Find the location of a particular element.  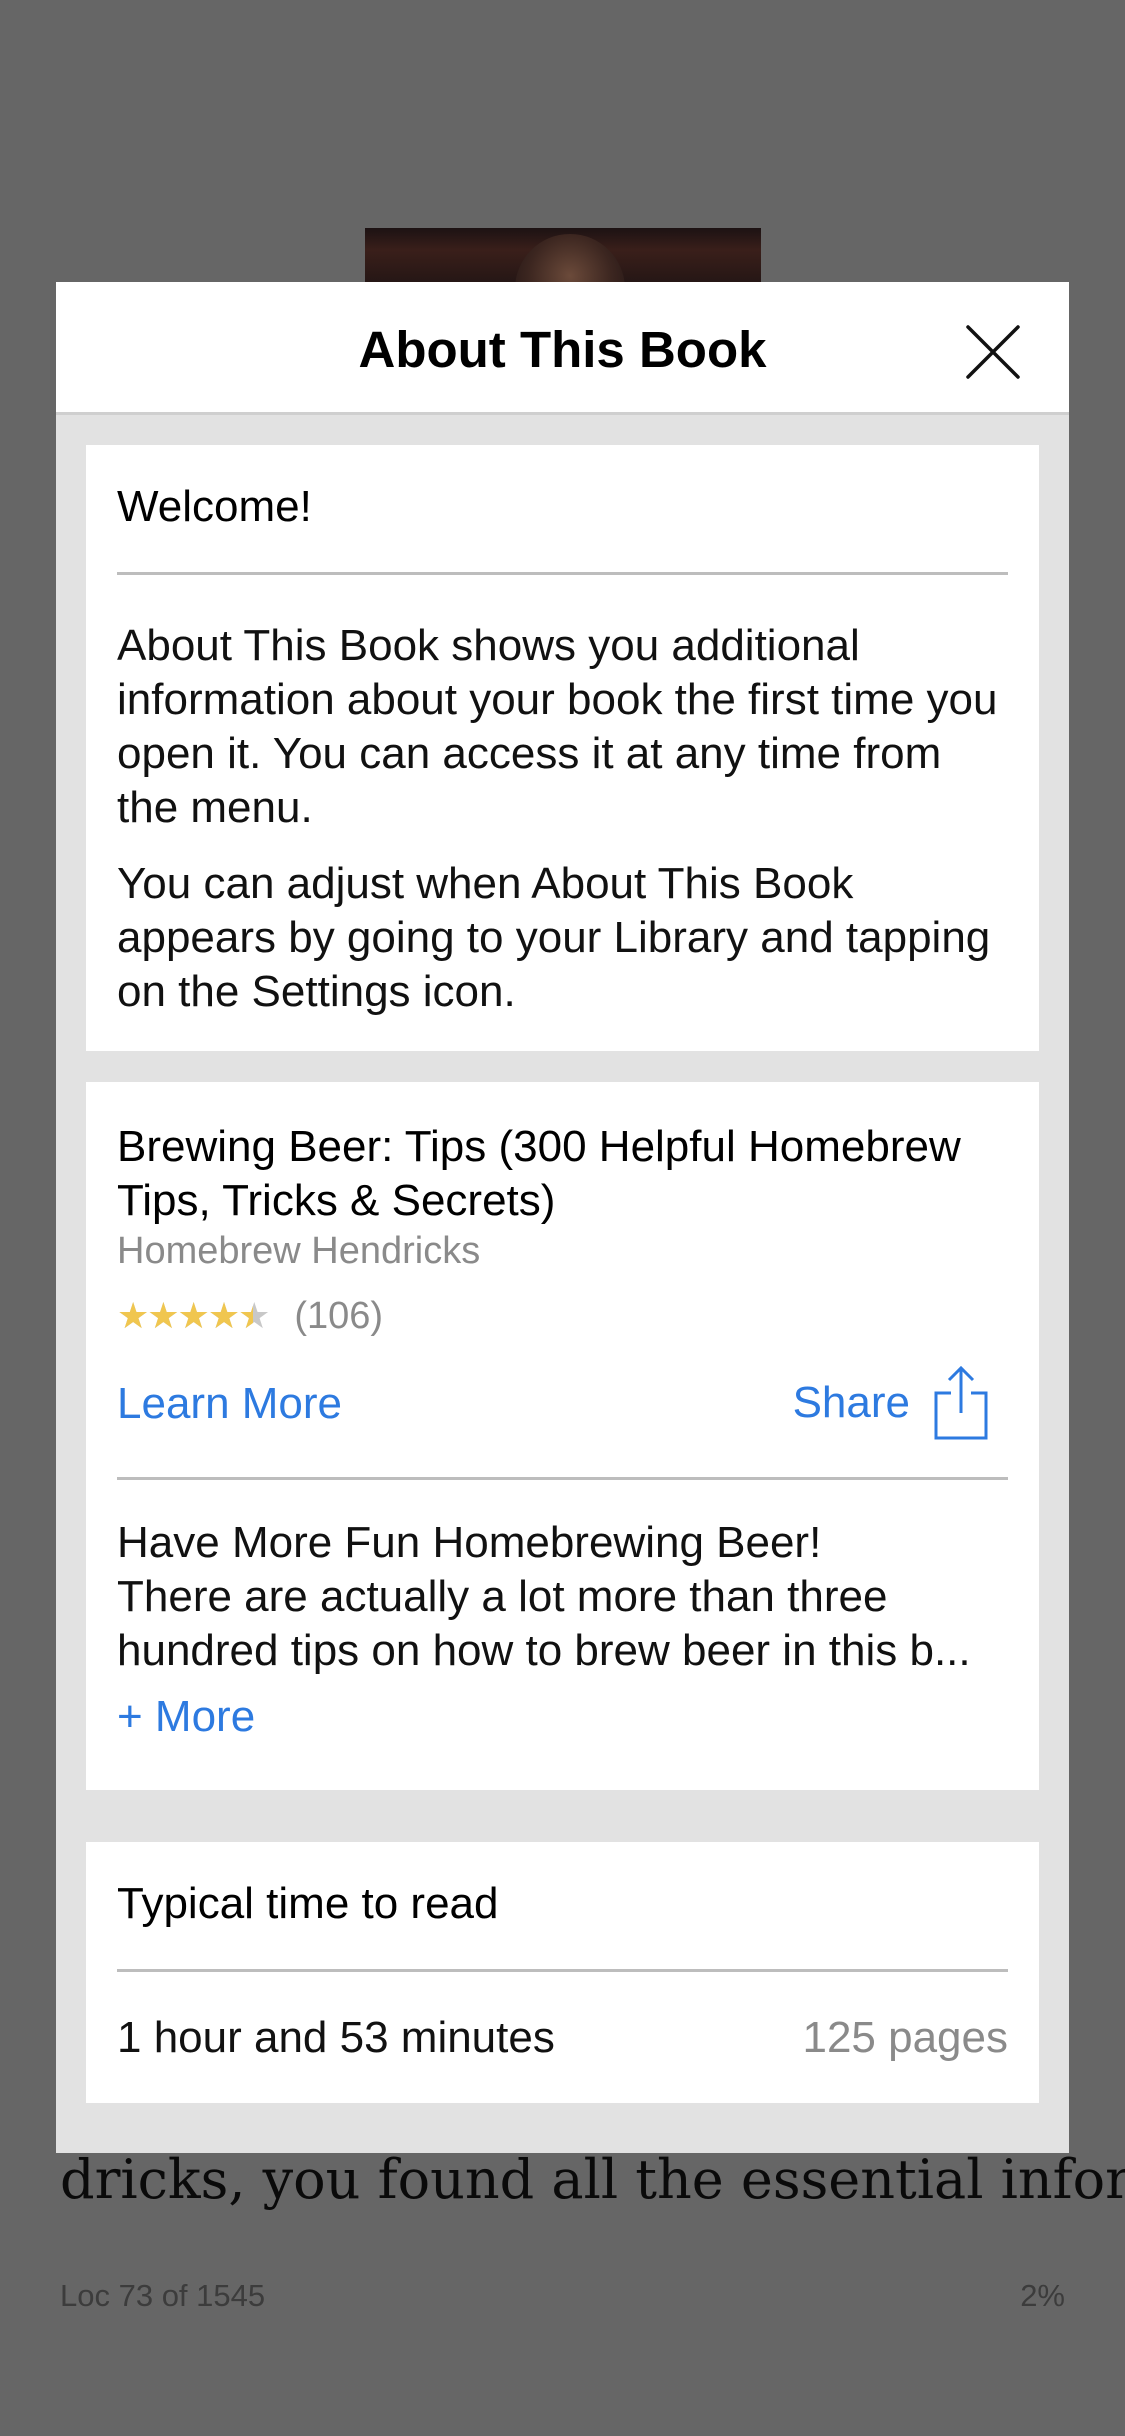

modal-header: About This Book is located at coordinates (562, 348).